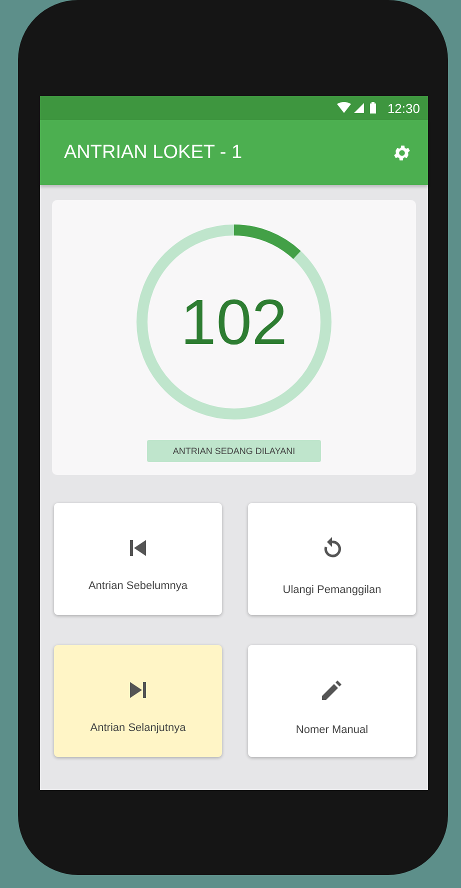 This screenshot has width=461, height=888. What do you see at coordinates (153, 153) in the screenshot?
I see `app-title: ANTRIAN LOKET - 1` at bounding box center [153, 153].